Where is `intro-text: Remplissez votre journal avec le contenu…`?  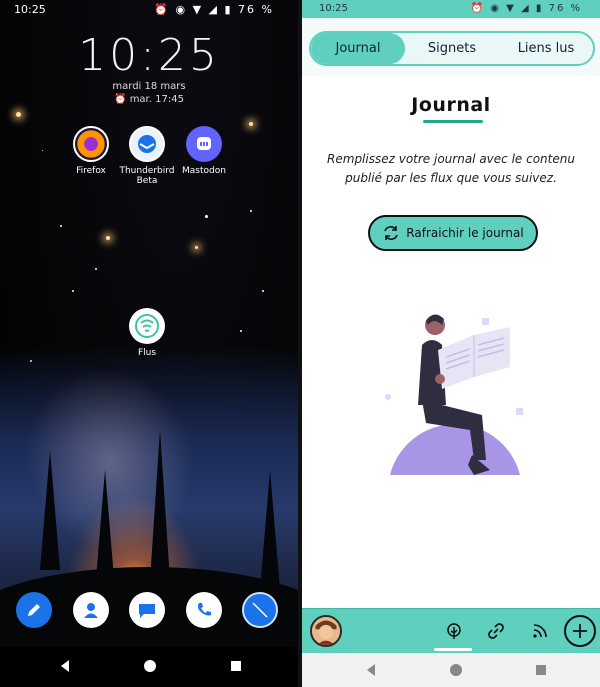 intro-text: Remplissez votre journal avec le contenu… is located at coordinates (451, 168).